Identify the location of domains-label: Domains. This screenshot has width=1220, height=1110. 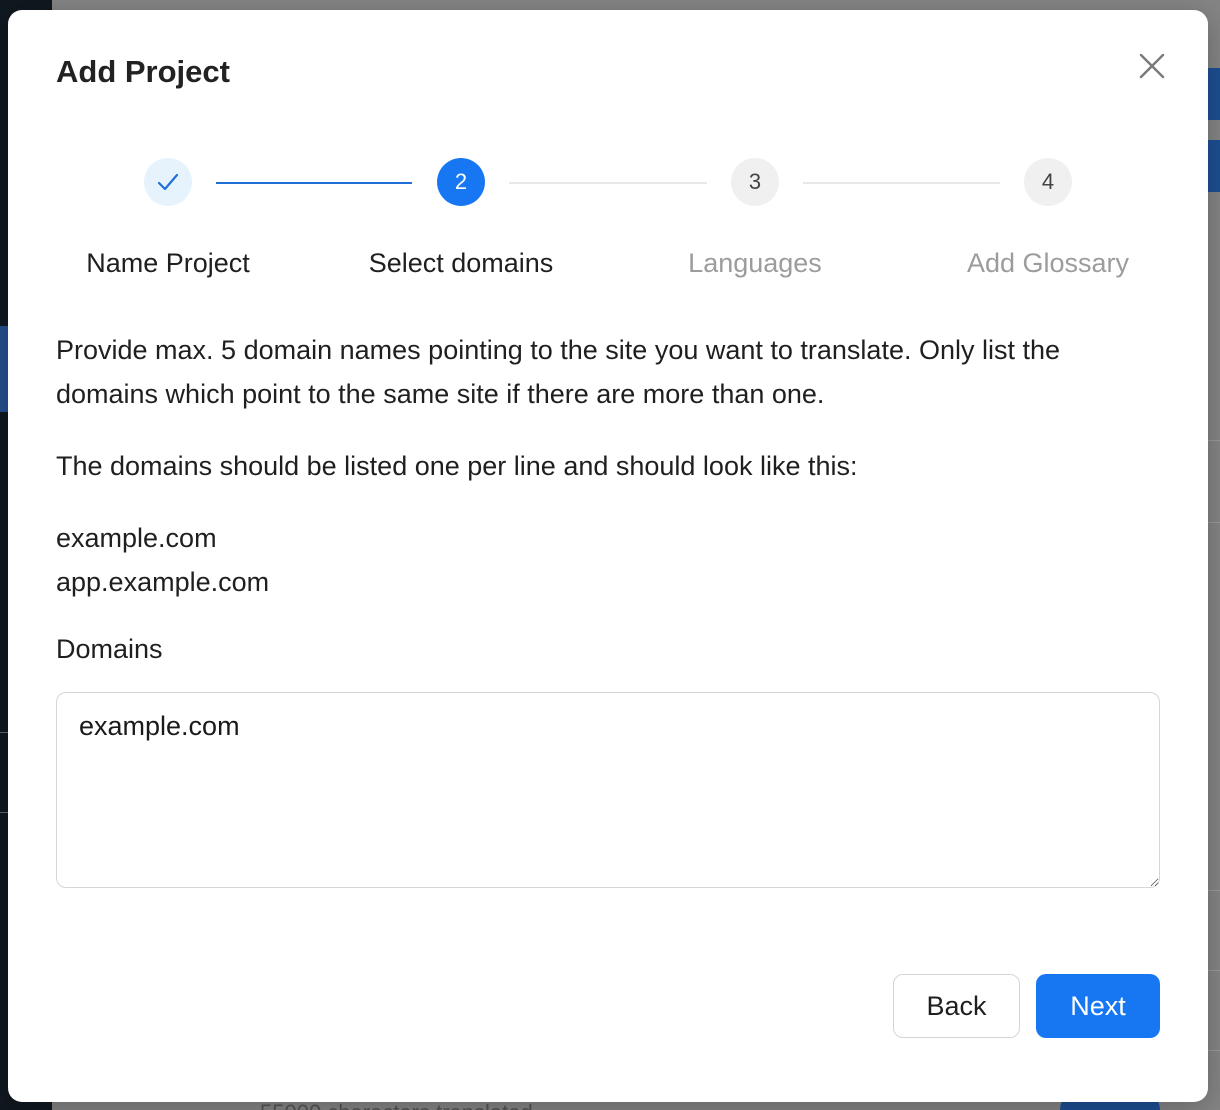
(109, 649).